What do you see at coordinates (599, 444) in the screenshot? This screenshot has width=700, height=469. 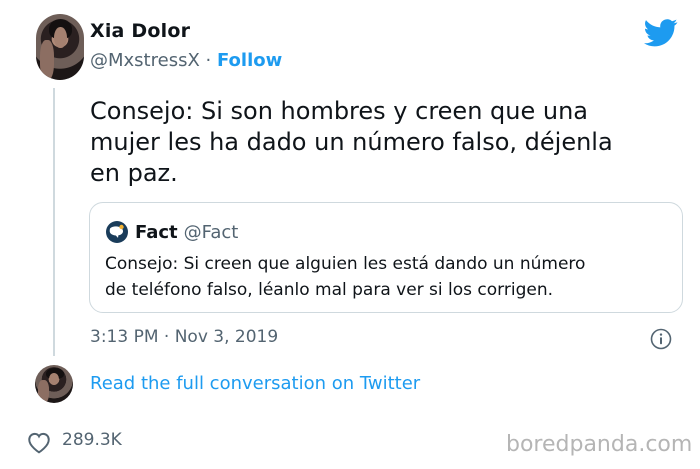 I see `boredpanda-watermark: boredpanda.com` at bounding box center [599, 444].